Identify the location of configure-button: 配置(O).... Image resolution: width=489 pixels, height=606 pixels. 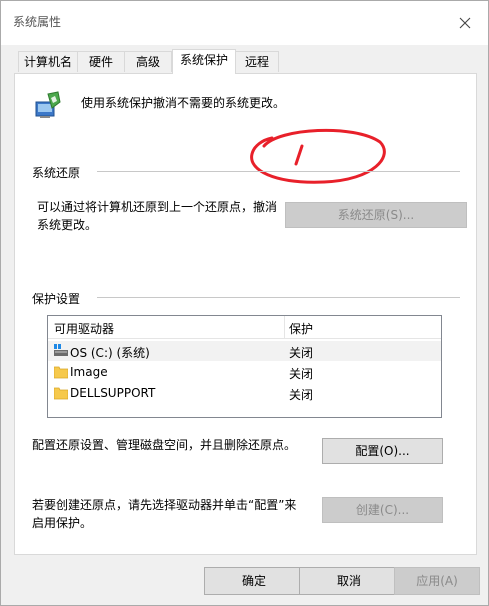
(382, 451).